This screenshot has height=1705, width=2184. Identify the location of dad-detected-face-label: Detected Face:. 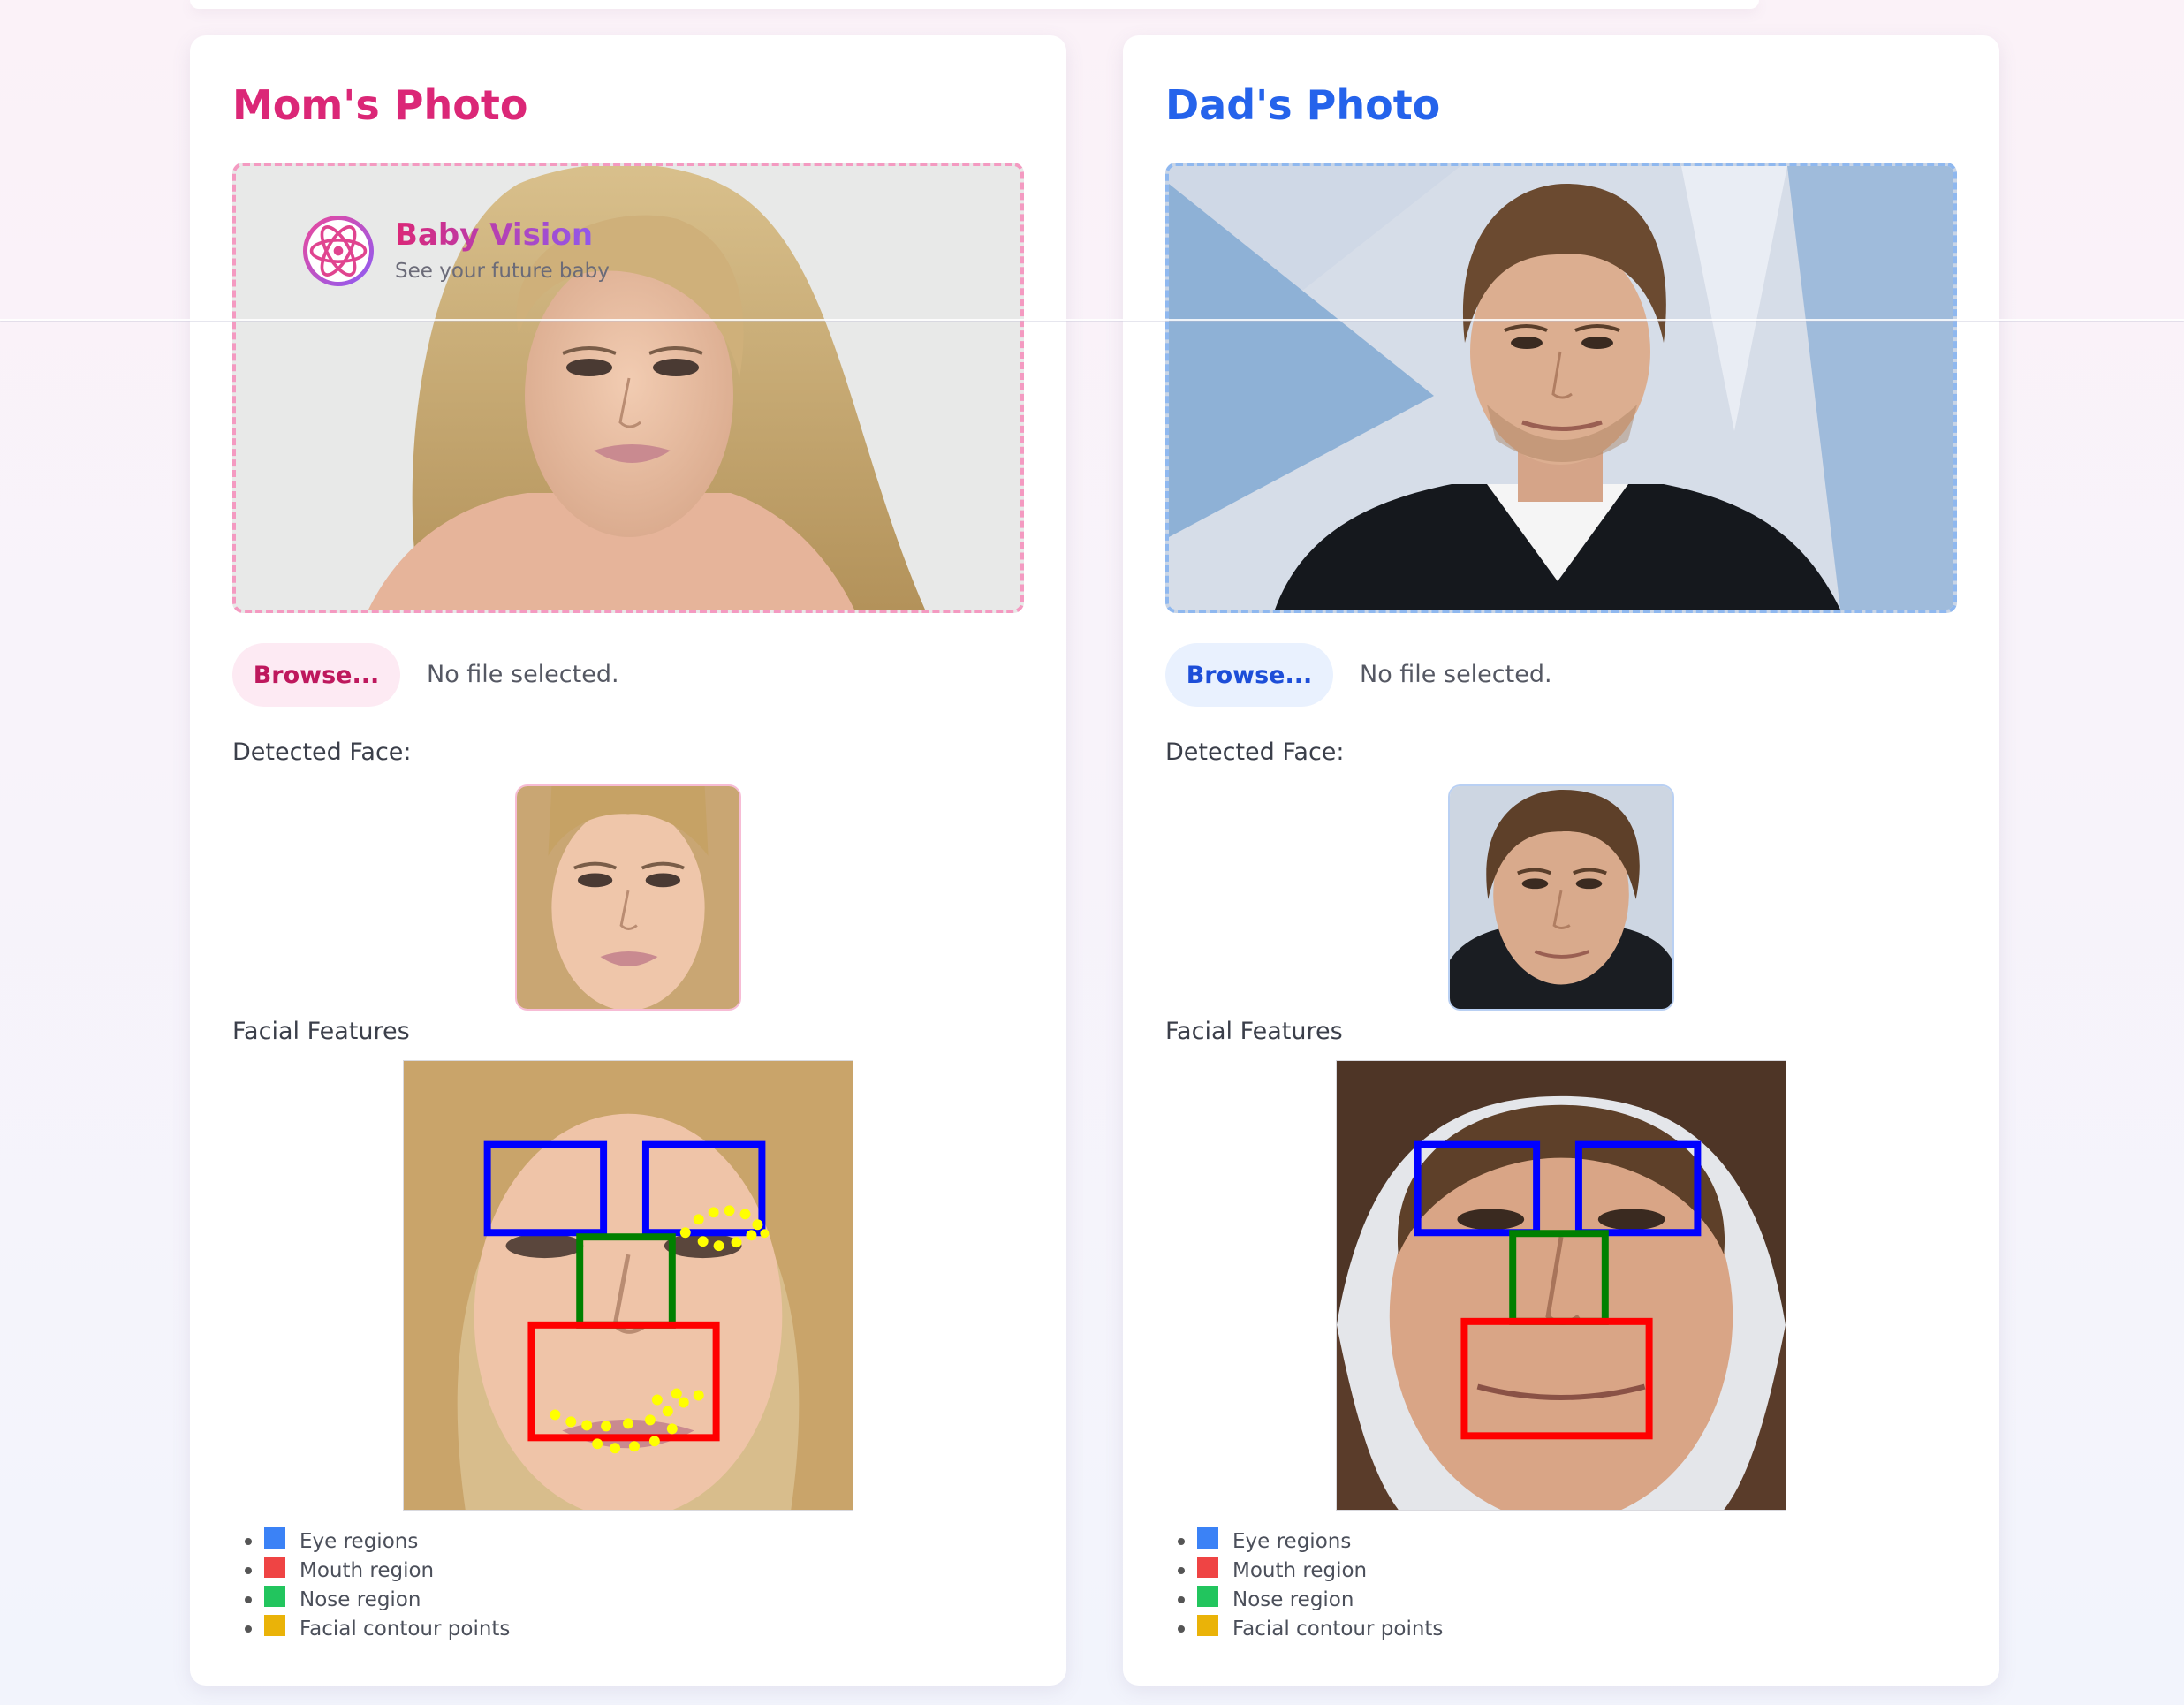
(1255, 753).